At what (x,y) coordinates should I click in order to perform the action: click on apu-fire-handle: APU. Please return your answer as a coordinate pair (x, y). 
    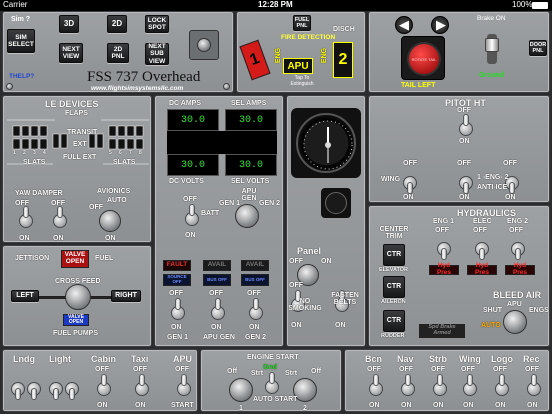
    Looking at the image, I should click on (298, 66).